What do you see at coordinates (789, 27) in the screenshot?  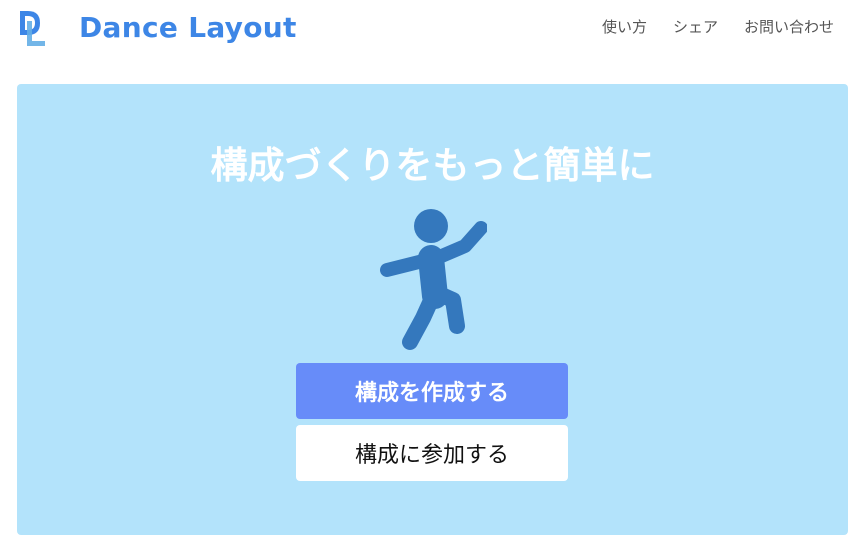 I see `nav-link-contact: お問い合わせ` at bounding box center [789, 27].